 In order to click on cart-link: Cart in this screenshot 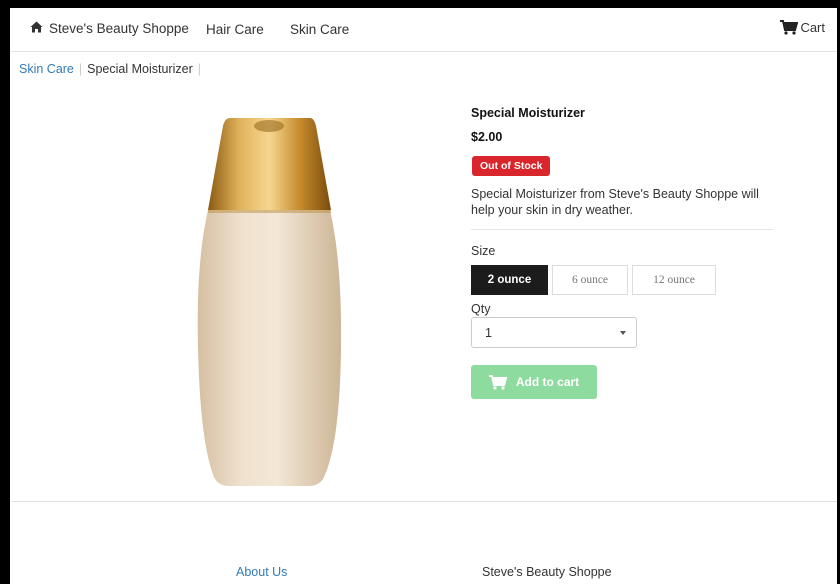, I will do `click(802, 27)`.